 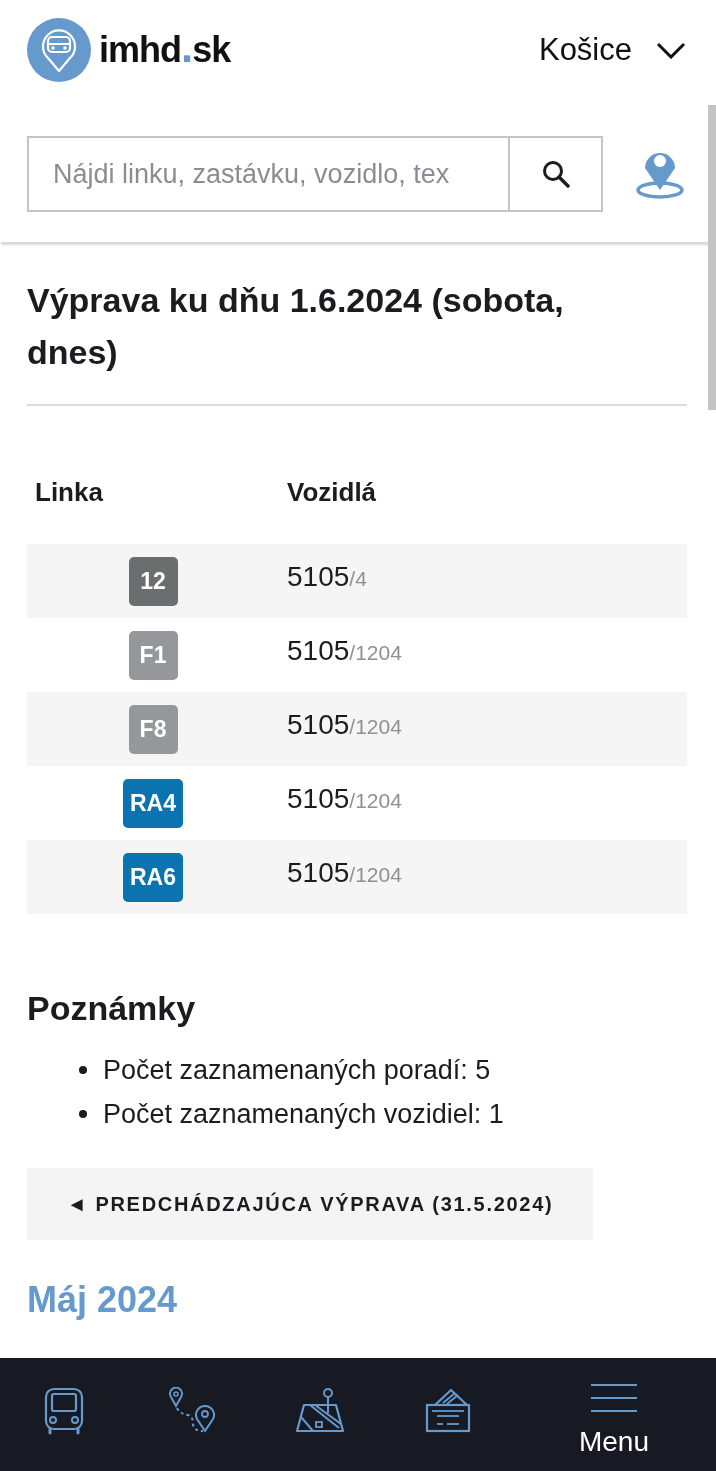 I want to click on bus-icon, so click(x=64, y=1410).